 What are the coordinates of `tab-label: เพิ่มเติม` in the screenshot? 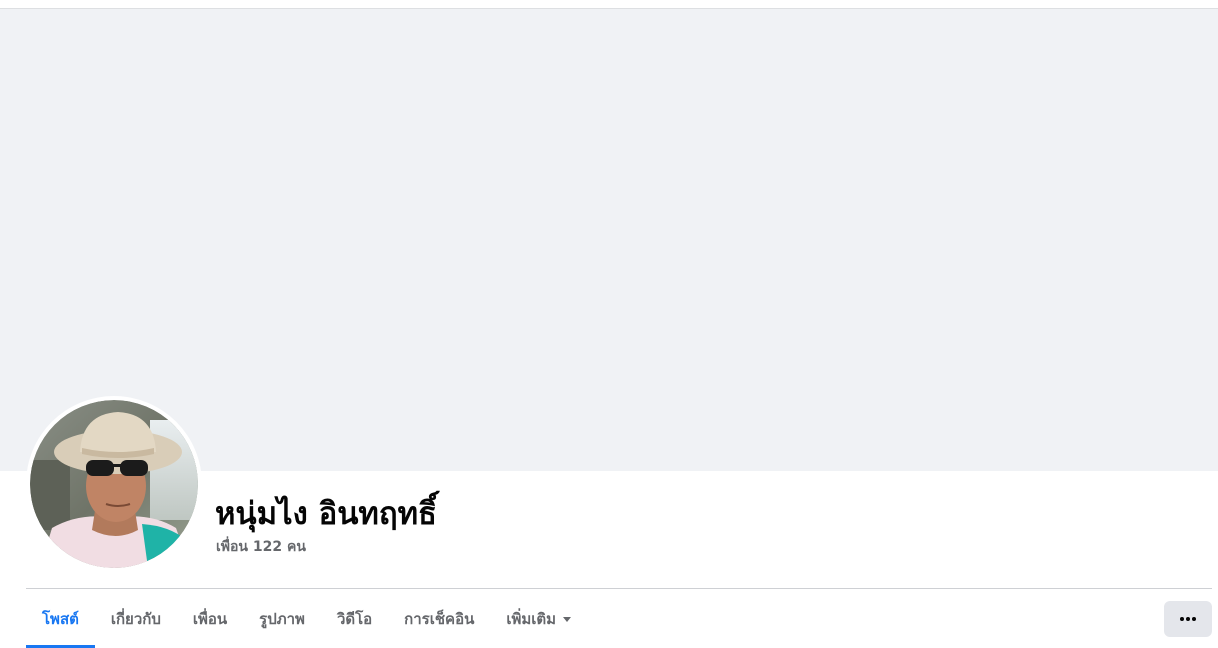 It's located at (531, 618).